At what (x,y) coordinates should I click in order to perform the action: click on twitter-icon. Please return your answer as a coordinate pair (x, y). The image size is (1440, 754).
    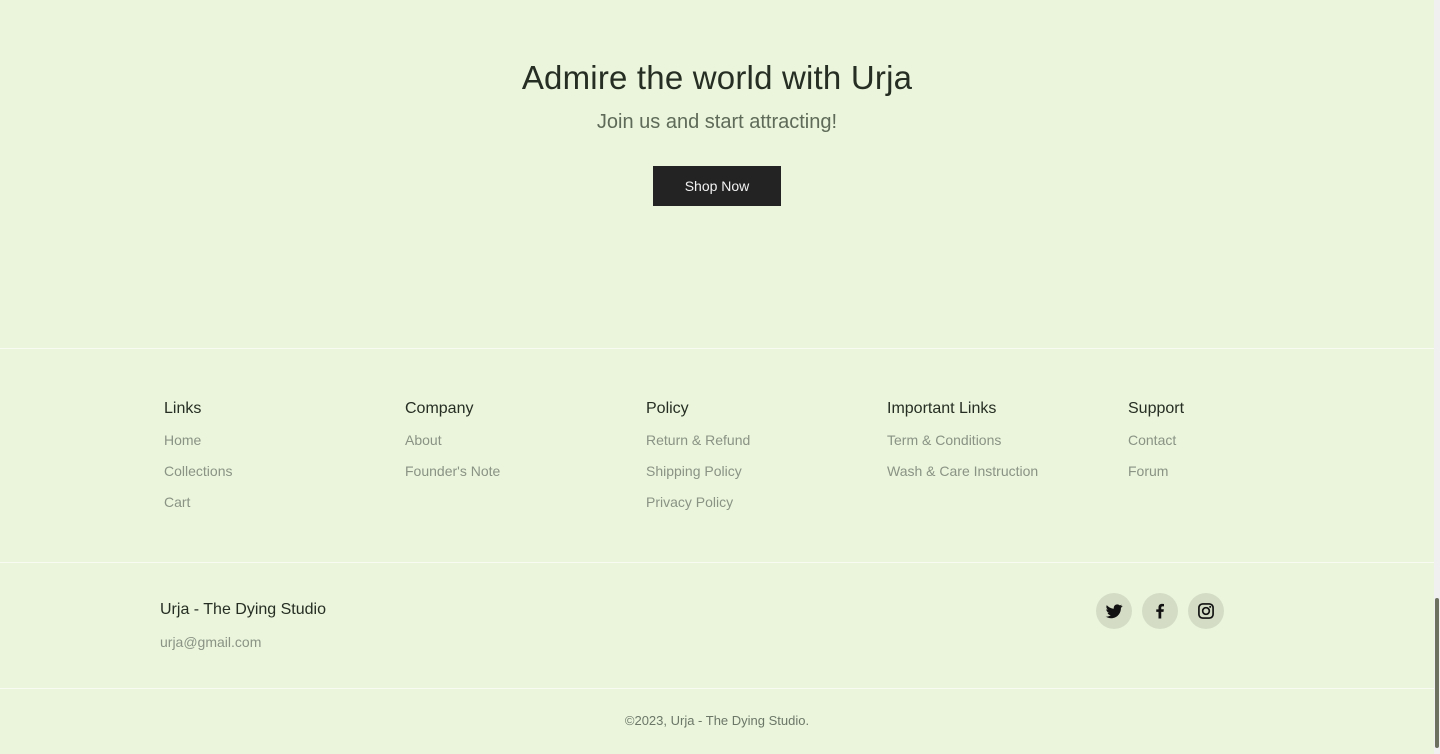
    Looking at the image, I should click on (1114, 611).